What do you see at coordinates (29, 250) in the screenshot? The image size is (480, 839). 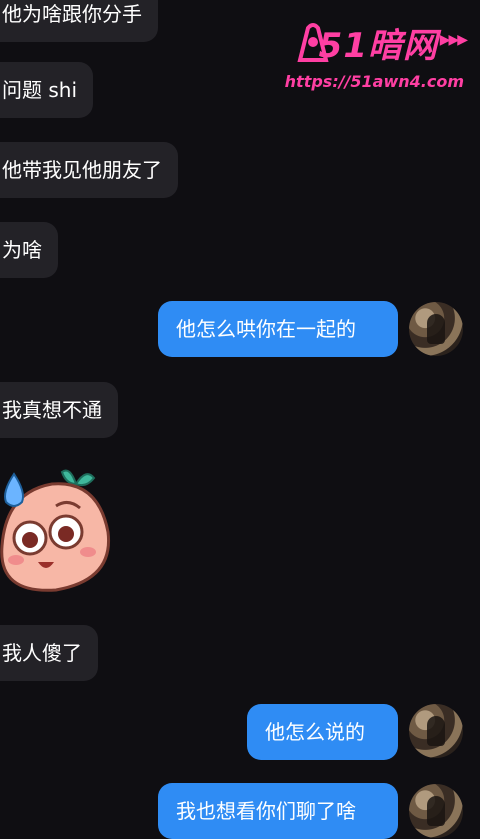 I see `message-bubble-incoming: 为啥` at bounding box center [29, 250].